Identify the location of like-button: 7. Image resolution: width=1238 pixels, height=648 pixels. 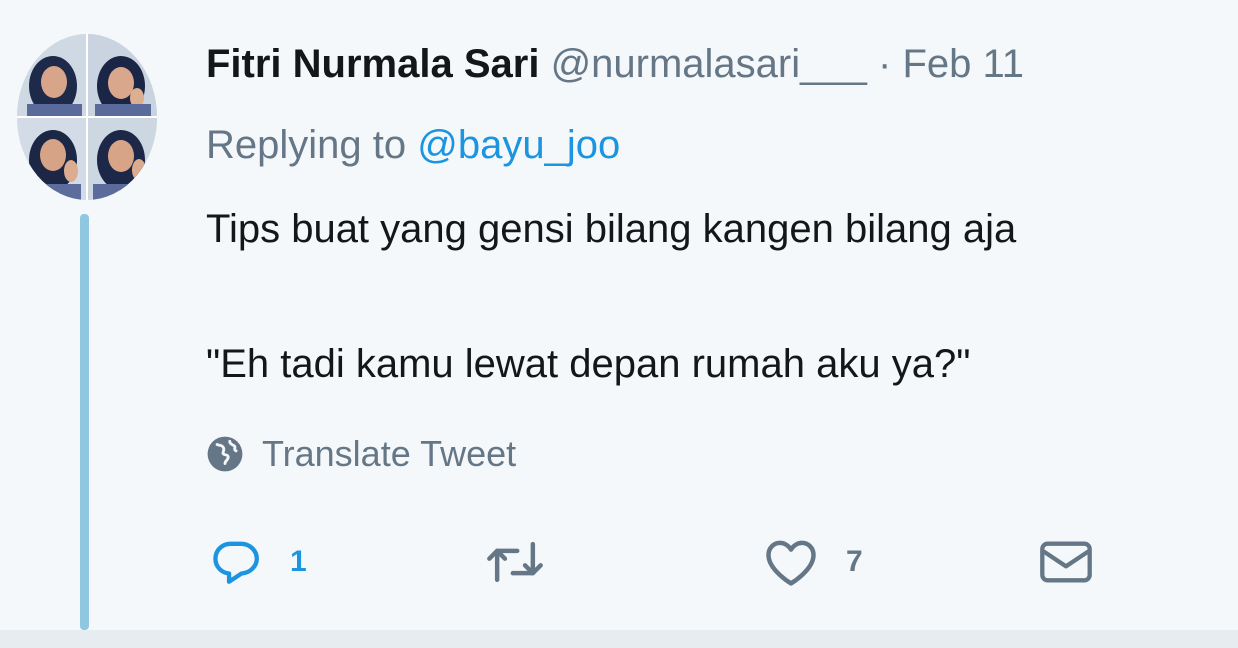
(813, 562).